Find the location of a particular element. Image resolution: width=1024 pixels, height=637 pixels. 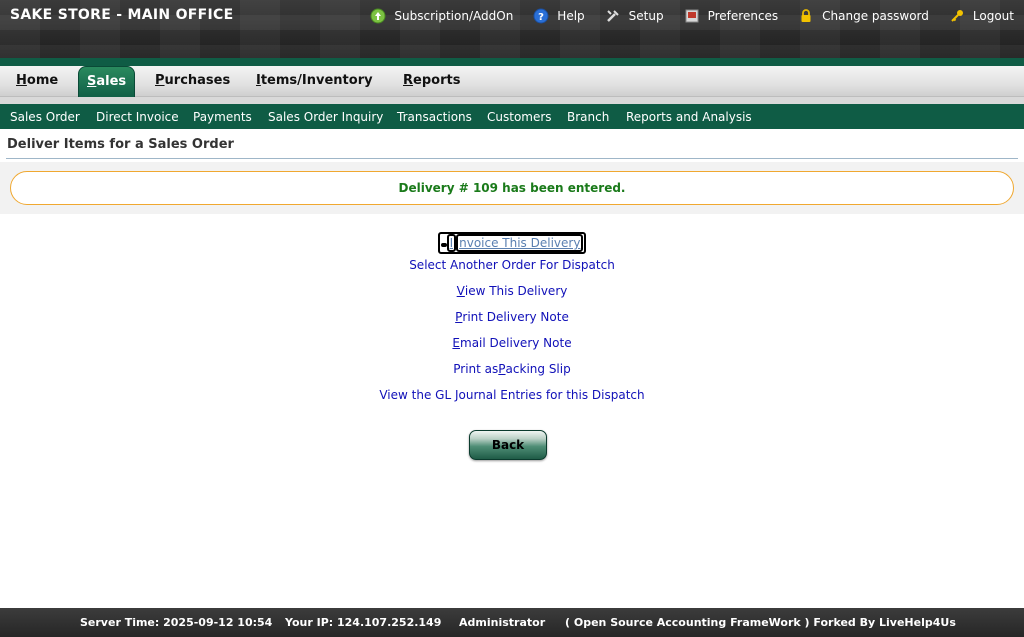

email-delivery-note-text: Email Delivery Note is located at coordinates (511, 343).